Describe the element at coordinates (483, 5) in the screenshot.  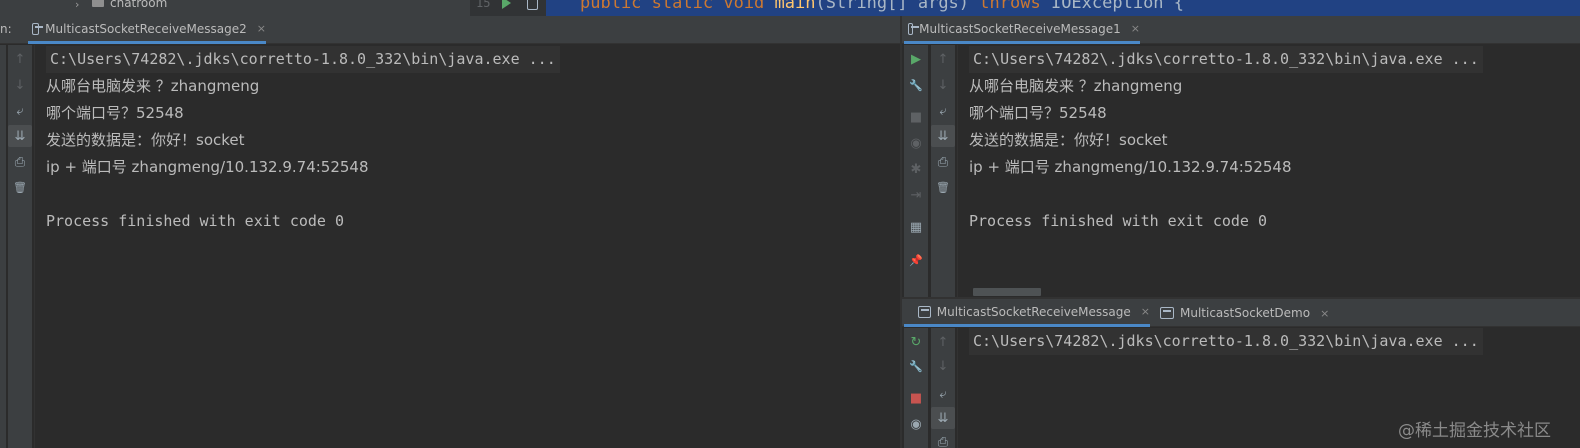
I see `line-number: 15` at that location.